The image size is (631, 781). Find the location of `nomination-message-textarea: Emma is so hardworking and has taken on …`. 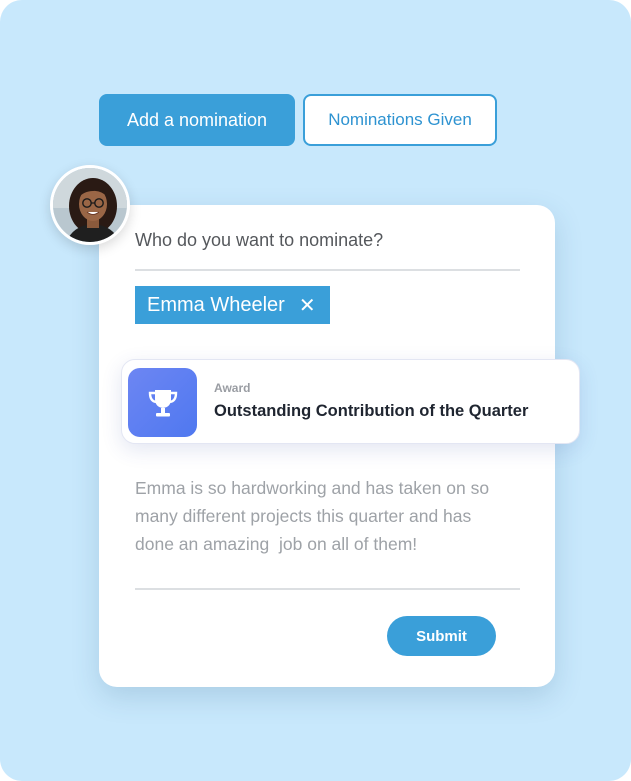

nomination-message-textarea: Emma is so hardworking and has taken on … is located at coordinates (320, 516).